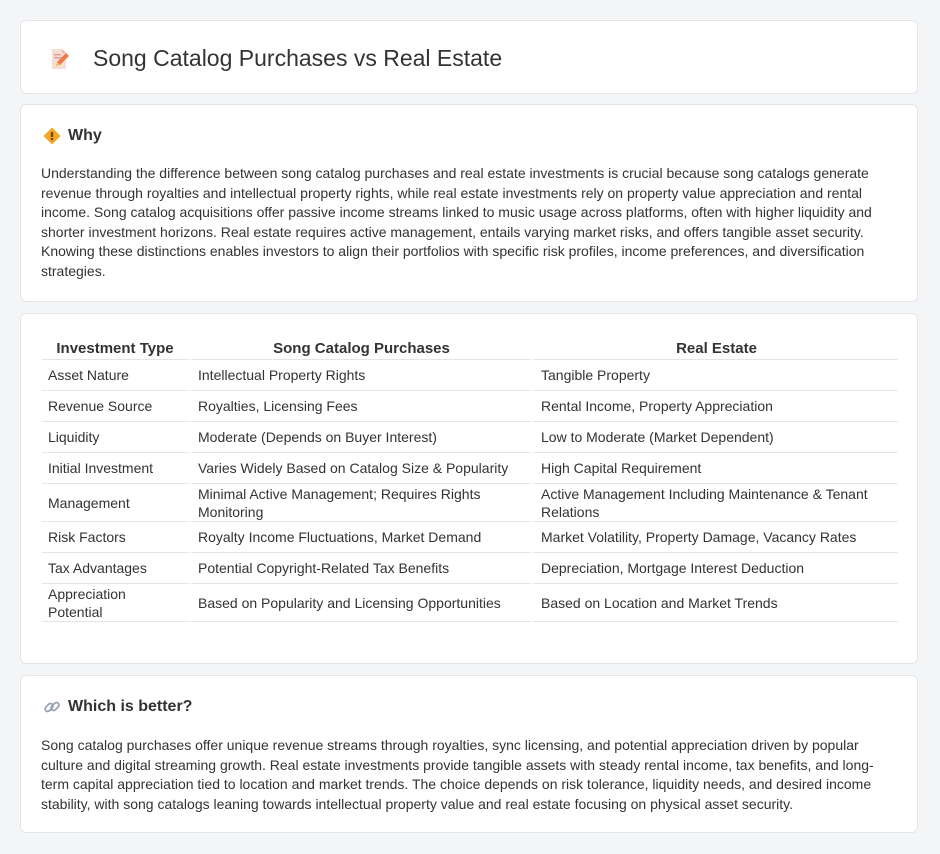 The height and width of the screenshot is (854, 940). I want to click on header-real-estate: Real Estate, so click(714, 347).